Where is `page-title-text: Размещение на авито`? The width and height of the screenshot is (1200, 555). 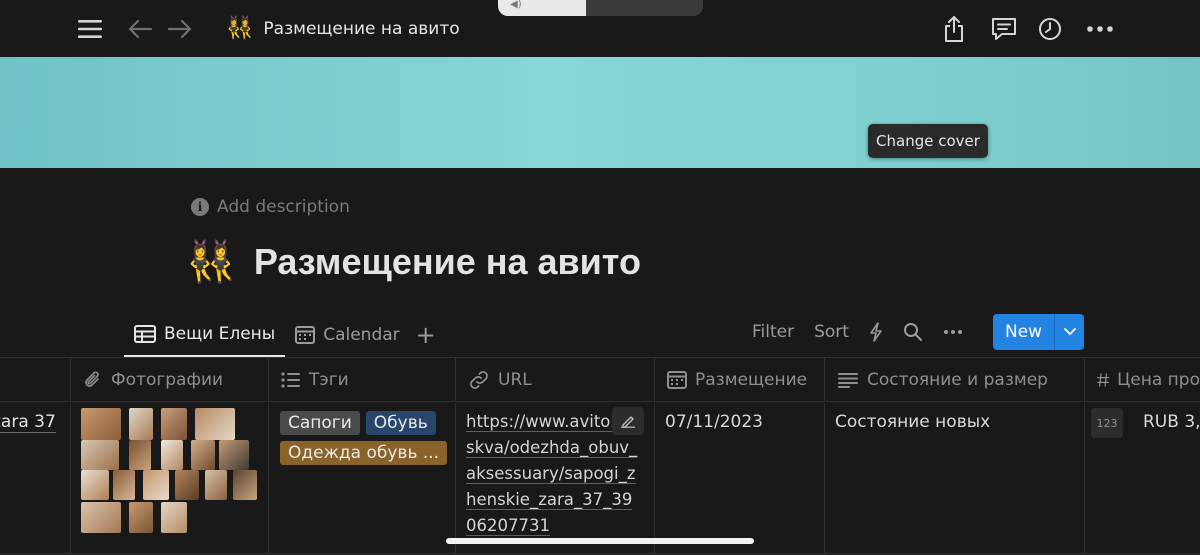 page-title-text: Размещение на авито is located at coordinates (447, 262).